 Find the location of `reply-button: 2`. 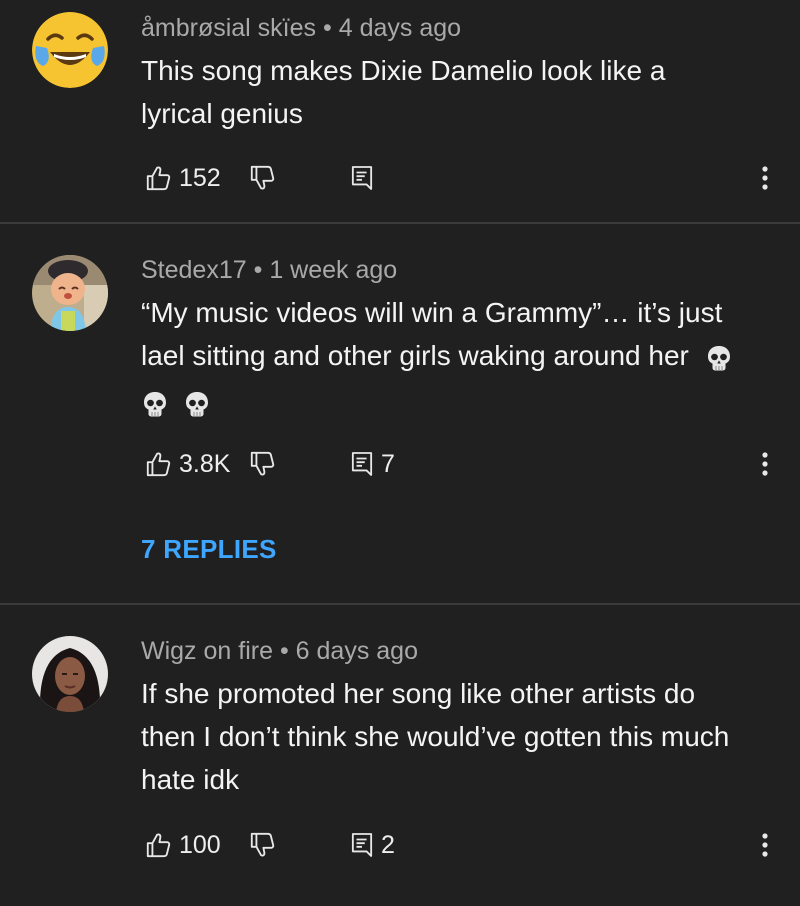

reply-button: 2 is located at coordinates (373, 845).